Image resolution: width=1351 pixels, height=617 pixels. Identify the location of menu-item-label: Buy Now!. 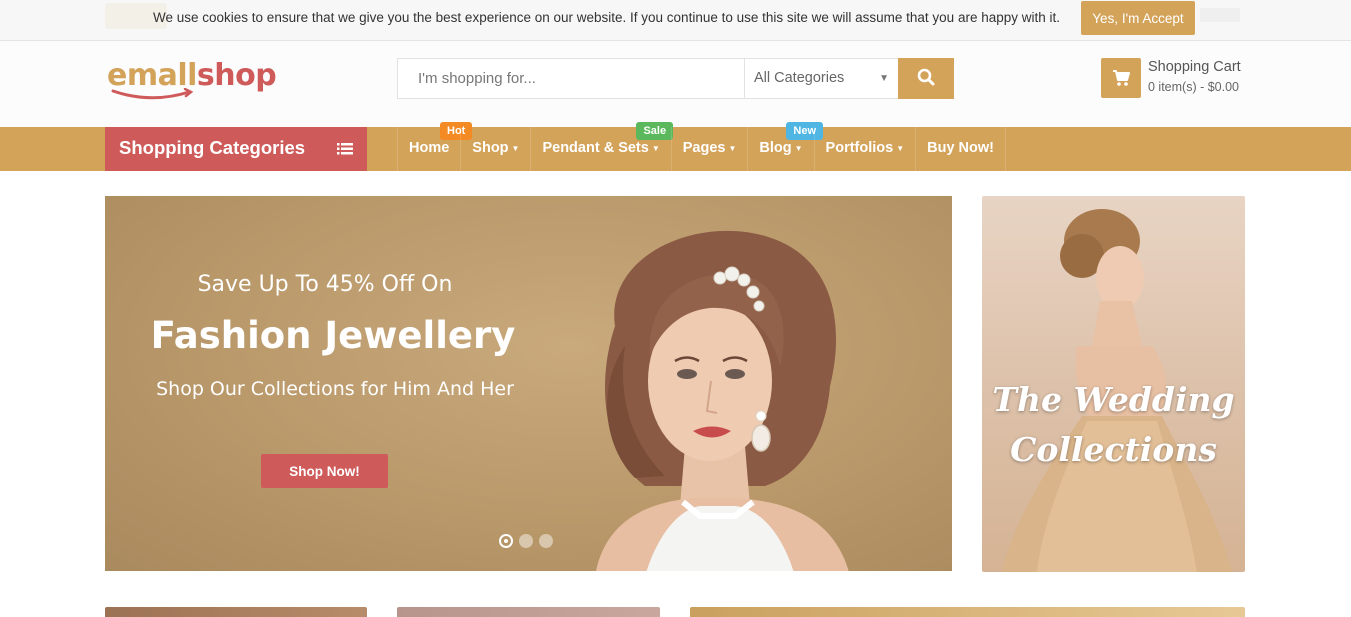
(960, 148).